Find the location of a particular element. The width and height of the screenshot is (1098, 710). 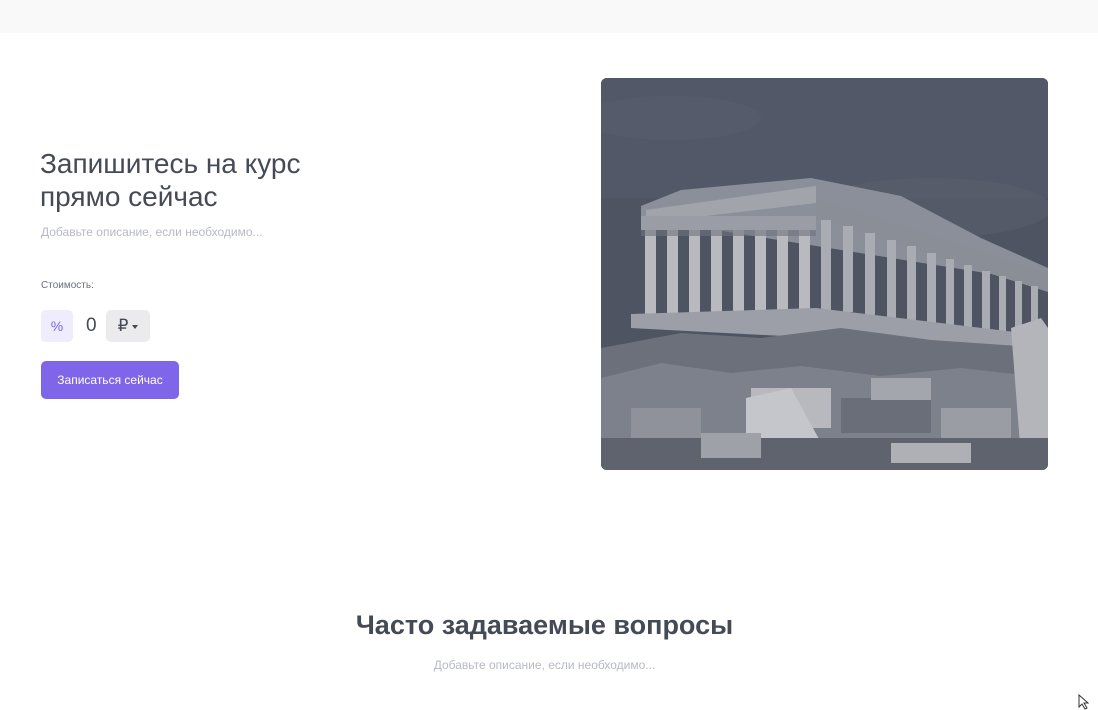

currency-select: ₽ is located at coordinates (128, 326).